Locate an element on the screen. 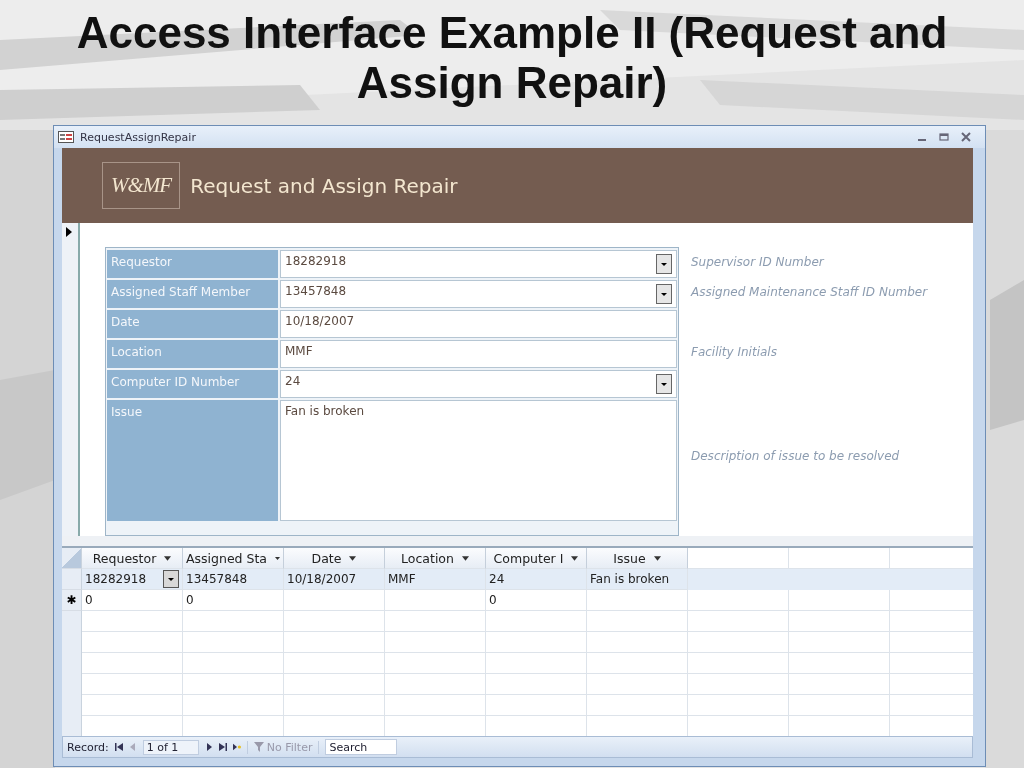  first-record-icon is located at coordinates (118, 747).